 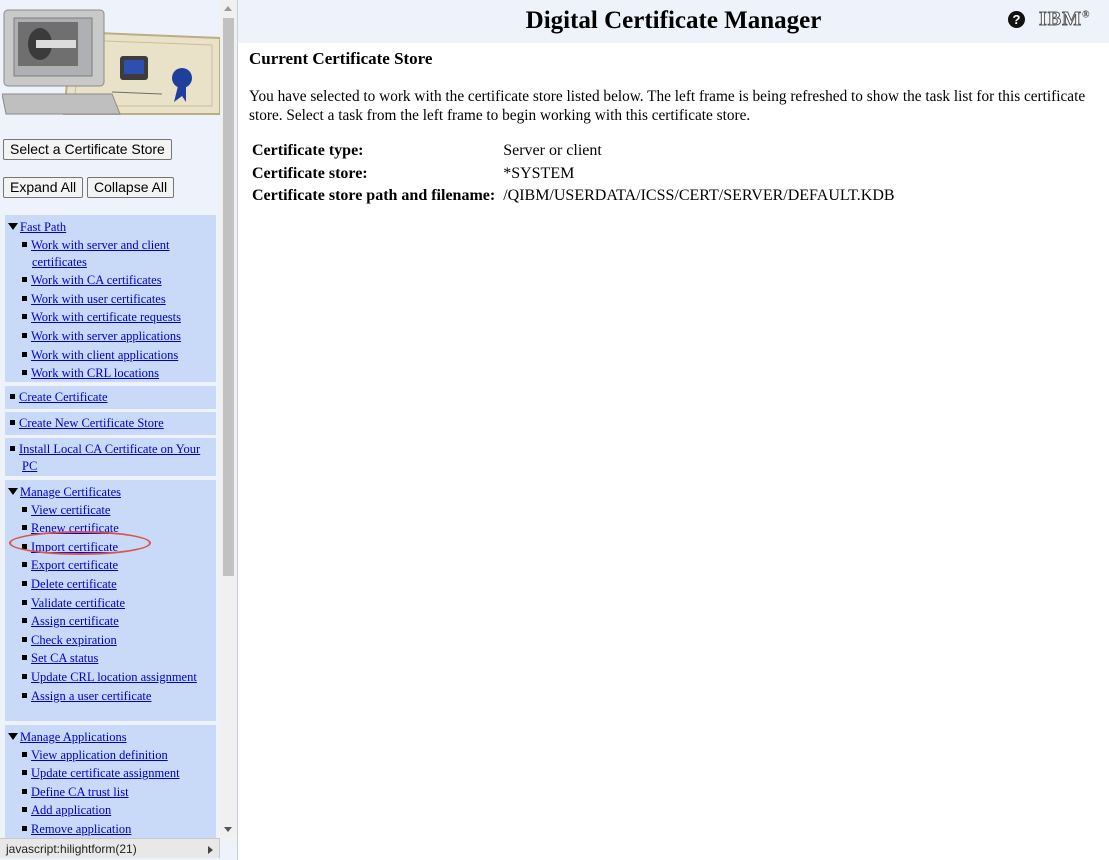 I want to click on detail-row: Certificate type: Server or client, so click(x=574, y=153).